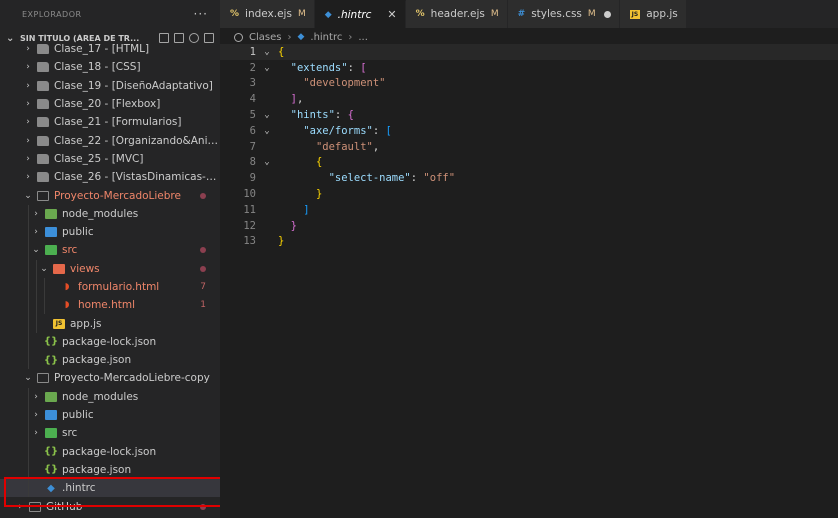 Image resolution: width=838 pixels, height=518 pixels. Describe the element at coordinates (110, 287) in the screenshot. I see `tree-item: ◗ formulario.html 7` at that location.